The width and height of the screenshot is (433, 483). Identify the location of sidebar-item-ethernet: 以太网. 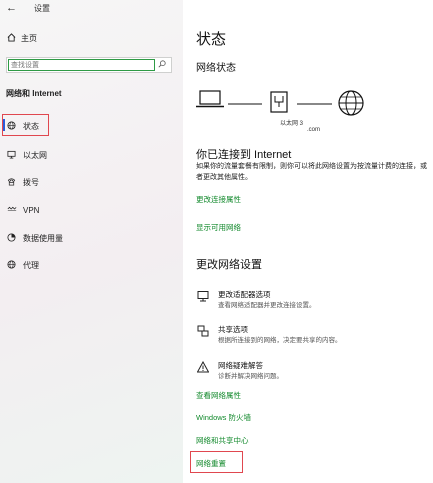
(27, 155).